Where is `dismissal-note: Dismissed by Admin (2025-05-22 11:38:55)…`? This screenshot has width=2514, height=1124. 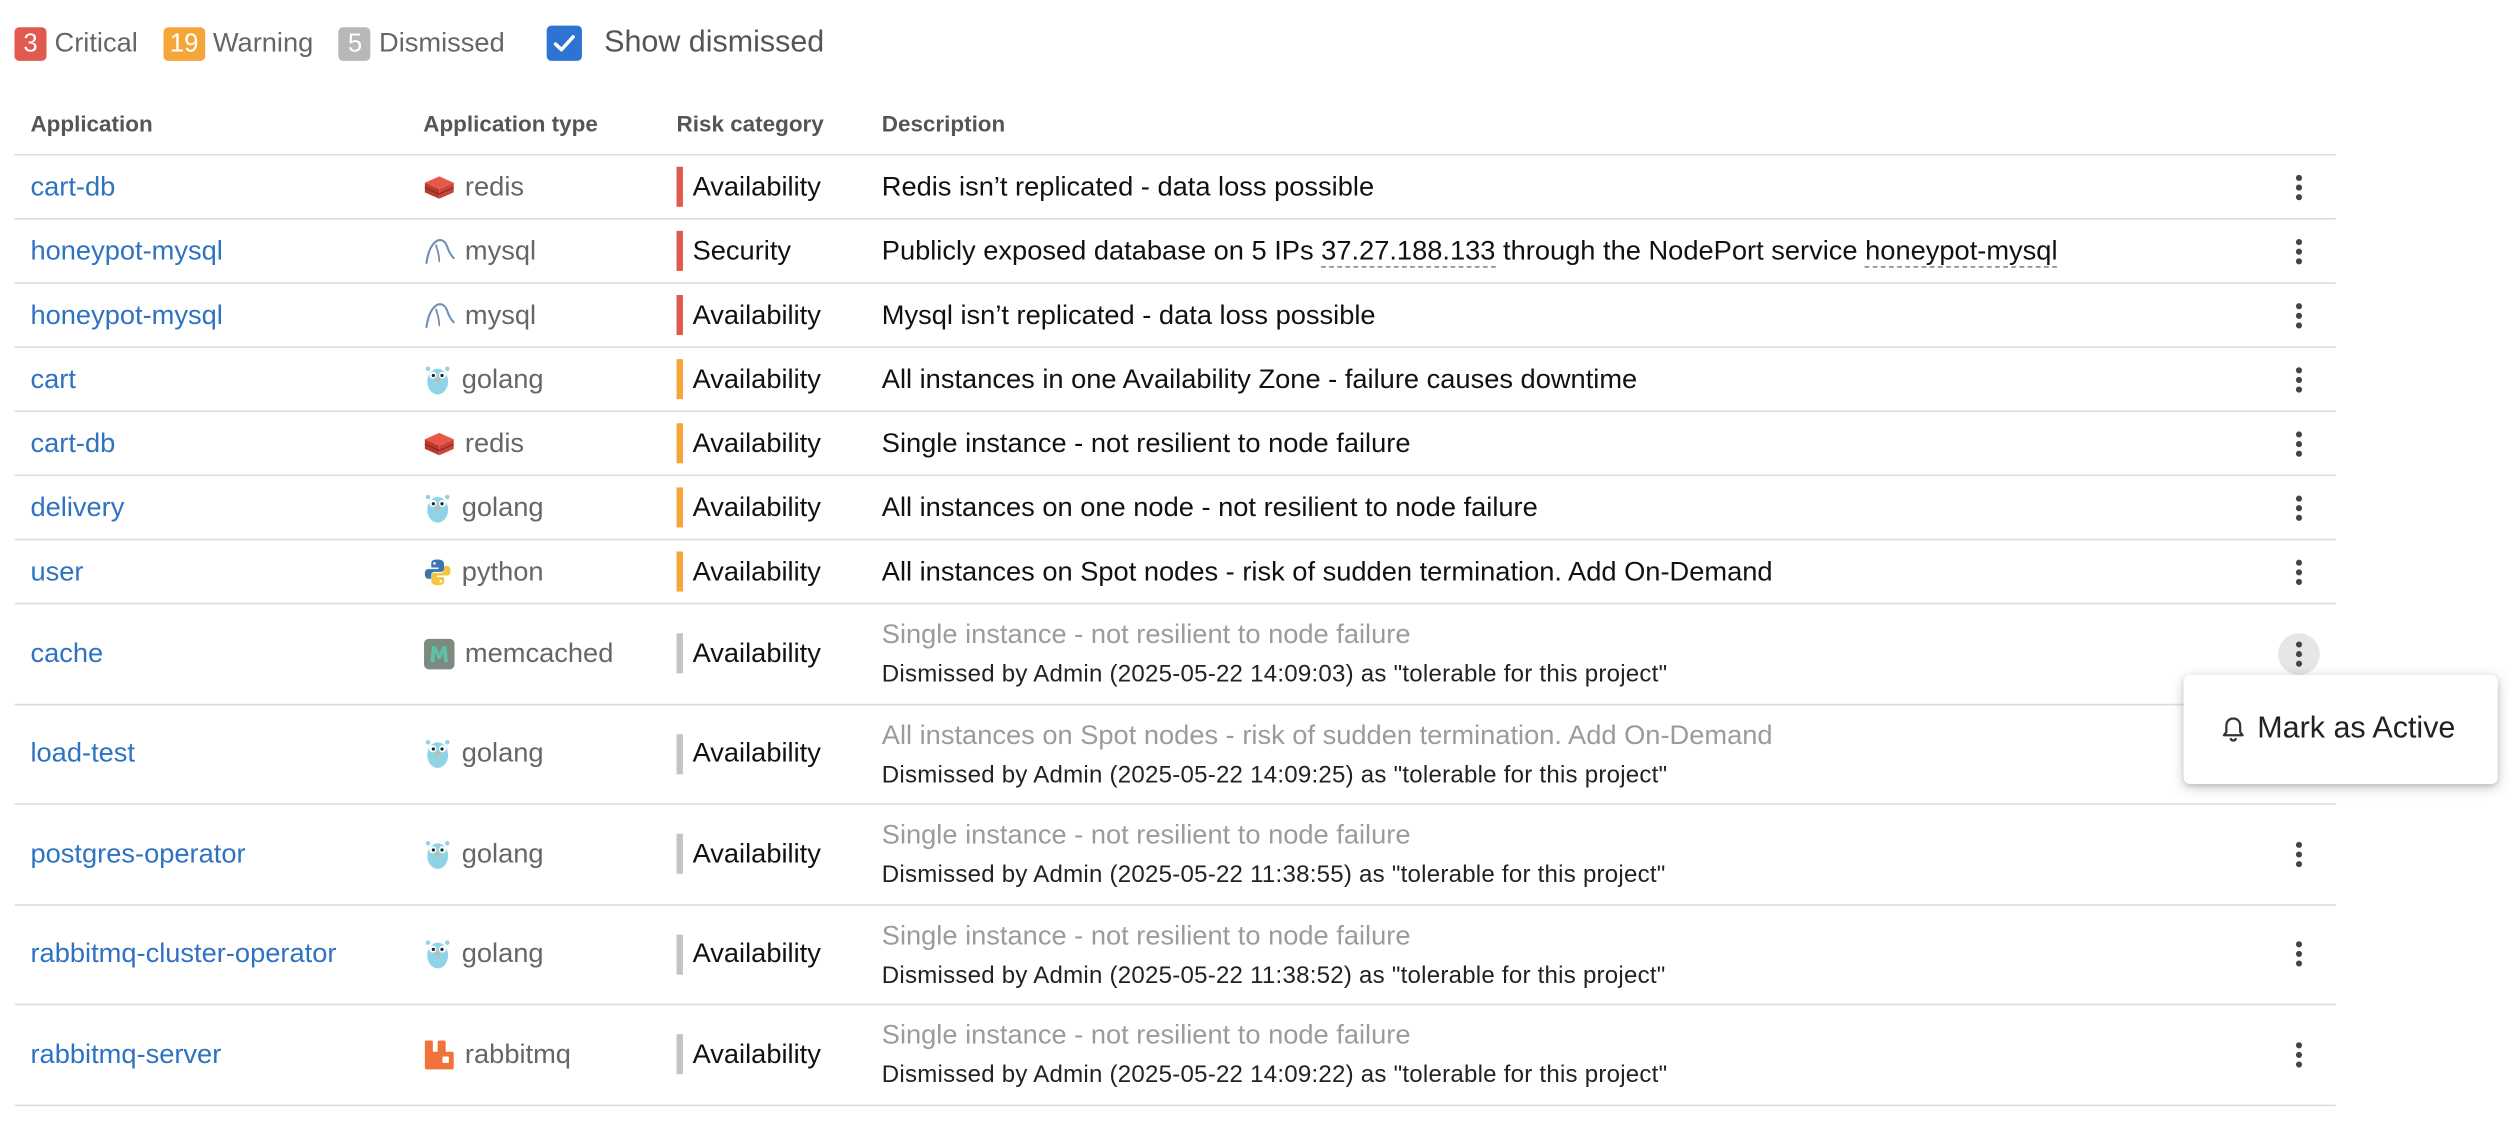
dismissal-note: Dismissed by Admin (2025-05-22 11:38:55)… is located at coordinates (1273, 875).